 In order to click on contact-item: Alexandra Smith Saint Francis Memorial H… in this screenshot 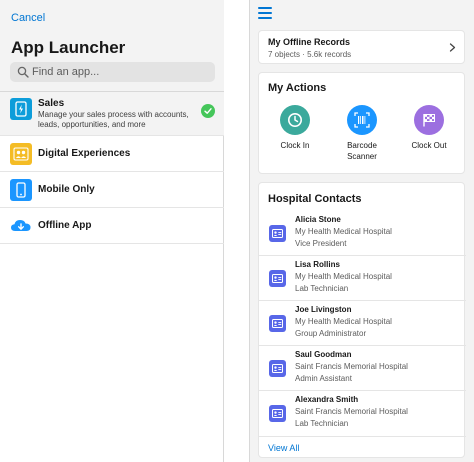, I will do `click(362, 414)`.